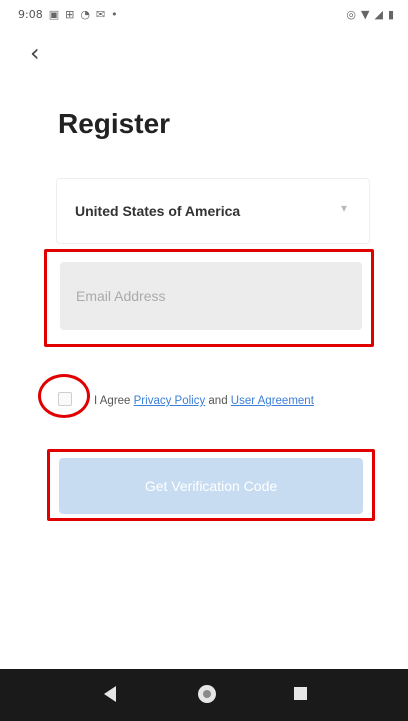  I want to click on get-verification-code-button: Get Verification Code, so click(211, 486).